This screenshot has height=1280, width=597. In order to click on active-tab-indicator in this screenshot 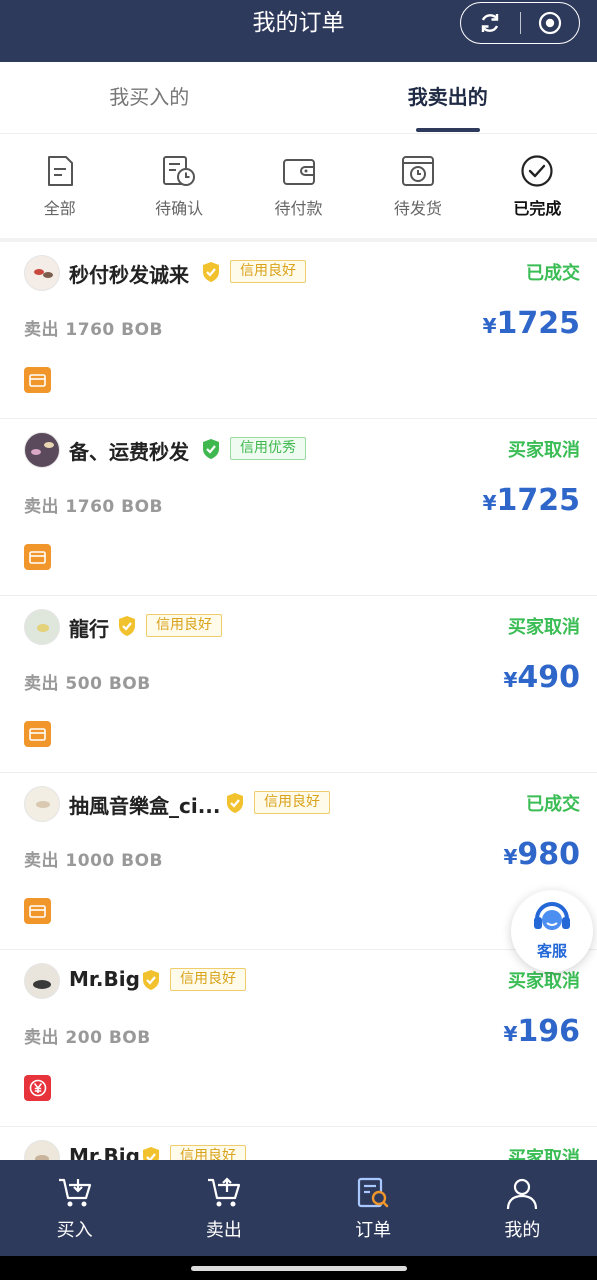, I will do `click(447, 130)`.